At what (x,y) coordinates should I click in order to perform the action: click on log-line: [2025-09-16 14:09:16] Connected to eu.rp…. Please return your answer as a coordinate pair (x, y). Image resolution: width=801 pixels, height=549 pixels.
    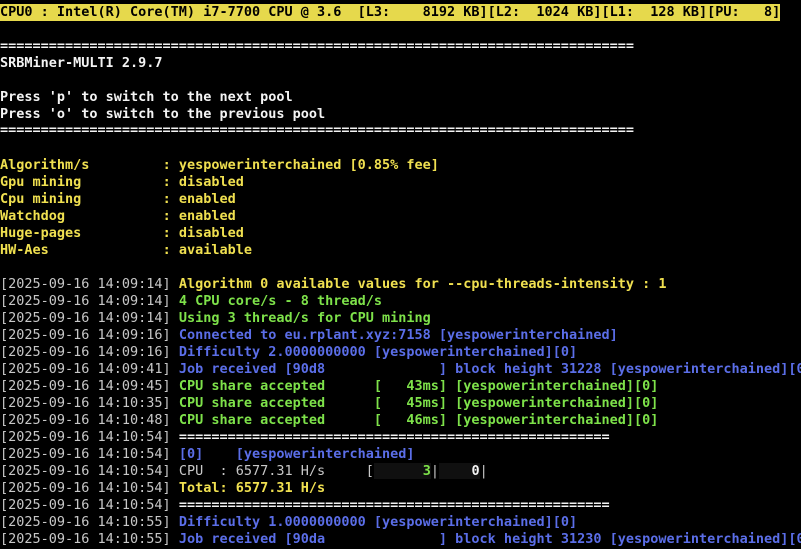
    Looking at the image, I should click on (309, 335).